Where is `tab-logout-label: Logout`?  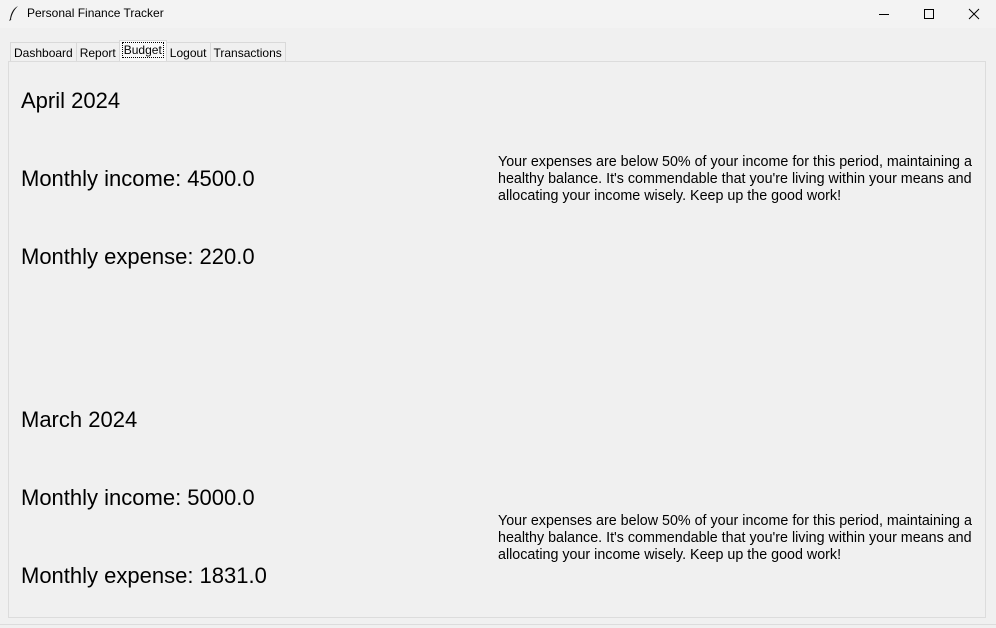
tab-logout-label: Logout is located at coordinates (188, 53).